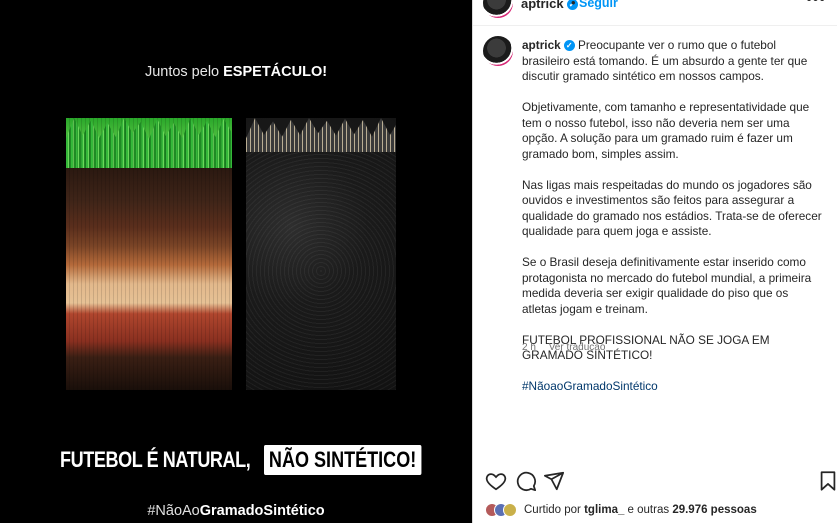 The width and height of the screenshot is (837, 523). Describe the element at coordinates (184, 72) in the screenshot. I see `image-top-text-plain: Juntos pelo` at that location.